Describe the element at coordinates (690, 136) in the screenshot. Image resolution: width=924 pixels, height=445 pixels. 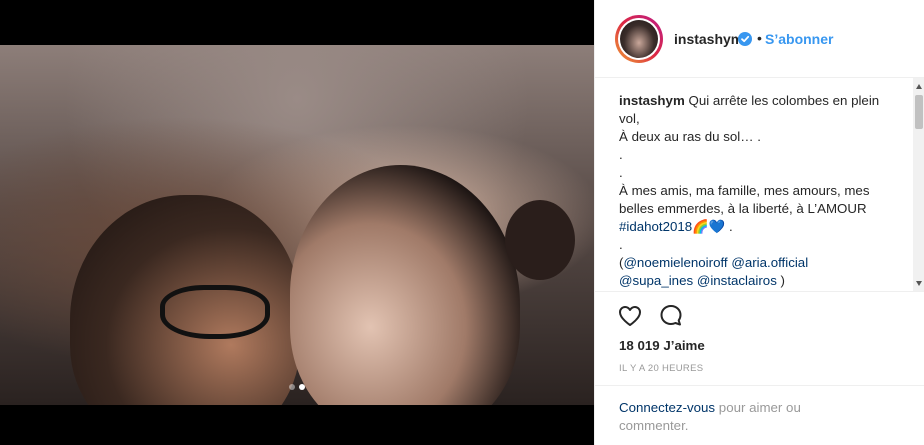
I see `caption-text-2: À deux au ras du sol… .` at that location.